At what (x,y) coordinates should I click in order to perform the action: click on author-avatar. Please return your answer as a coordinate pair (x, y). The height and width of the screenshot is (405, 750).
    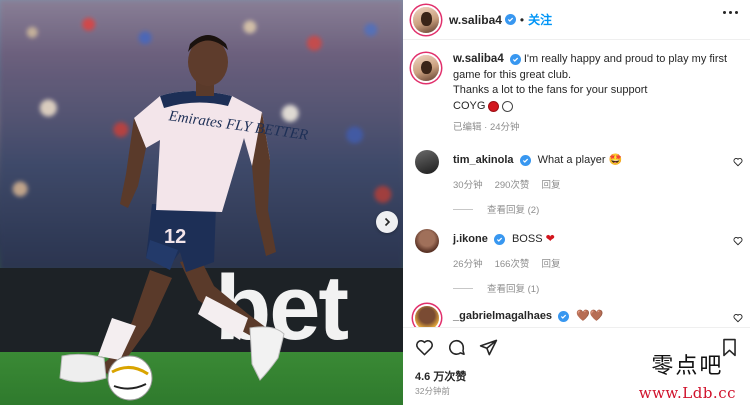
    Looking at the image, I should click on (426, 19).